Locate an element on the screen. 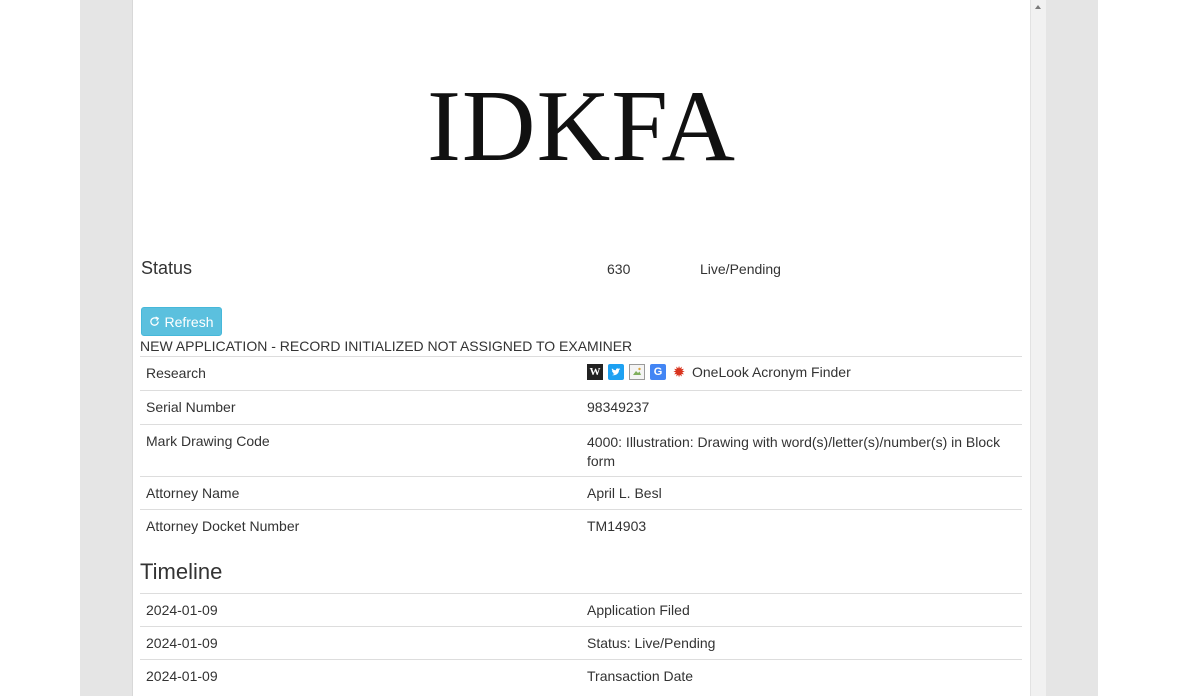 Image resolution: width=1200 pixels, height=696 pixels. attorney-docket-label: Attorney Docket Number is located at coordinates (360, 526).